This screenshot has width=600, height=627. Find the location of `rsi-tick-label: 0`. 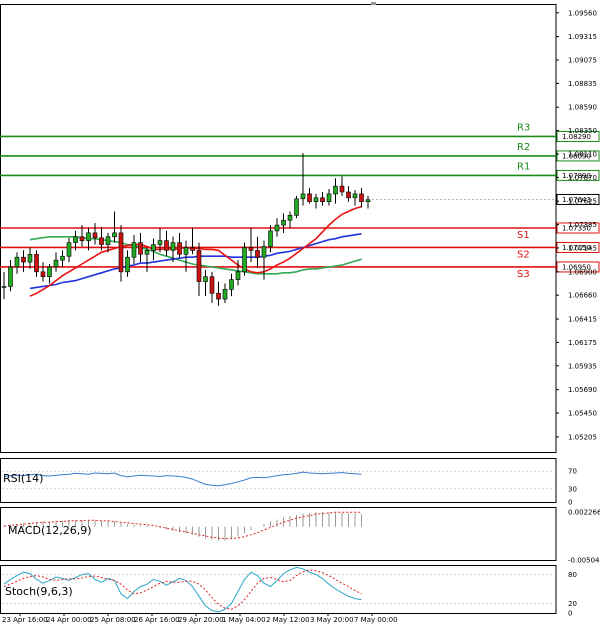

rsi-tick-label: 0 is located at coordinates (570, 503).